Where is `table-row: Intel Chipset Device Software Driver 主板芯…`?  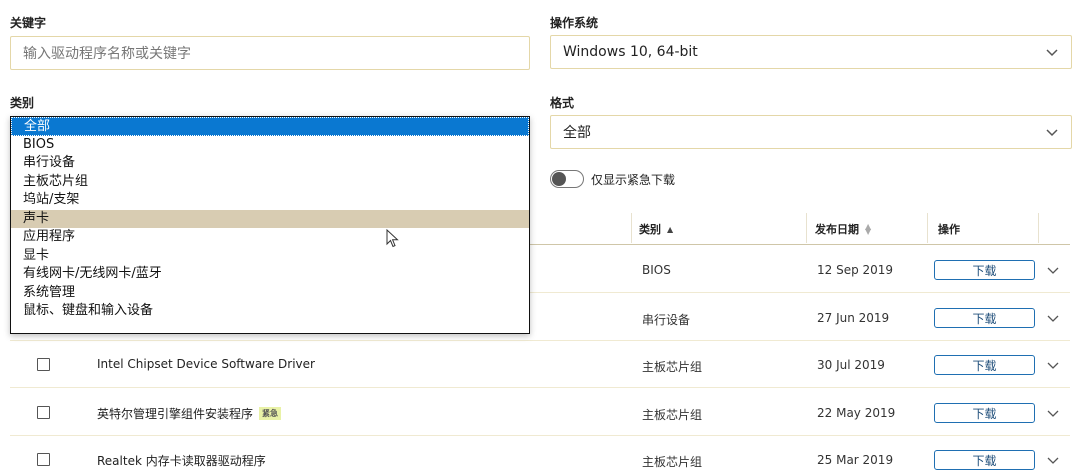
table-row: Intel Chipset Device Software Driver 主板芯… is located at coordinates (540, 364).